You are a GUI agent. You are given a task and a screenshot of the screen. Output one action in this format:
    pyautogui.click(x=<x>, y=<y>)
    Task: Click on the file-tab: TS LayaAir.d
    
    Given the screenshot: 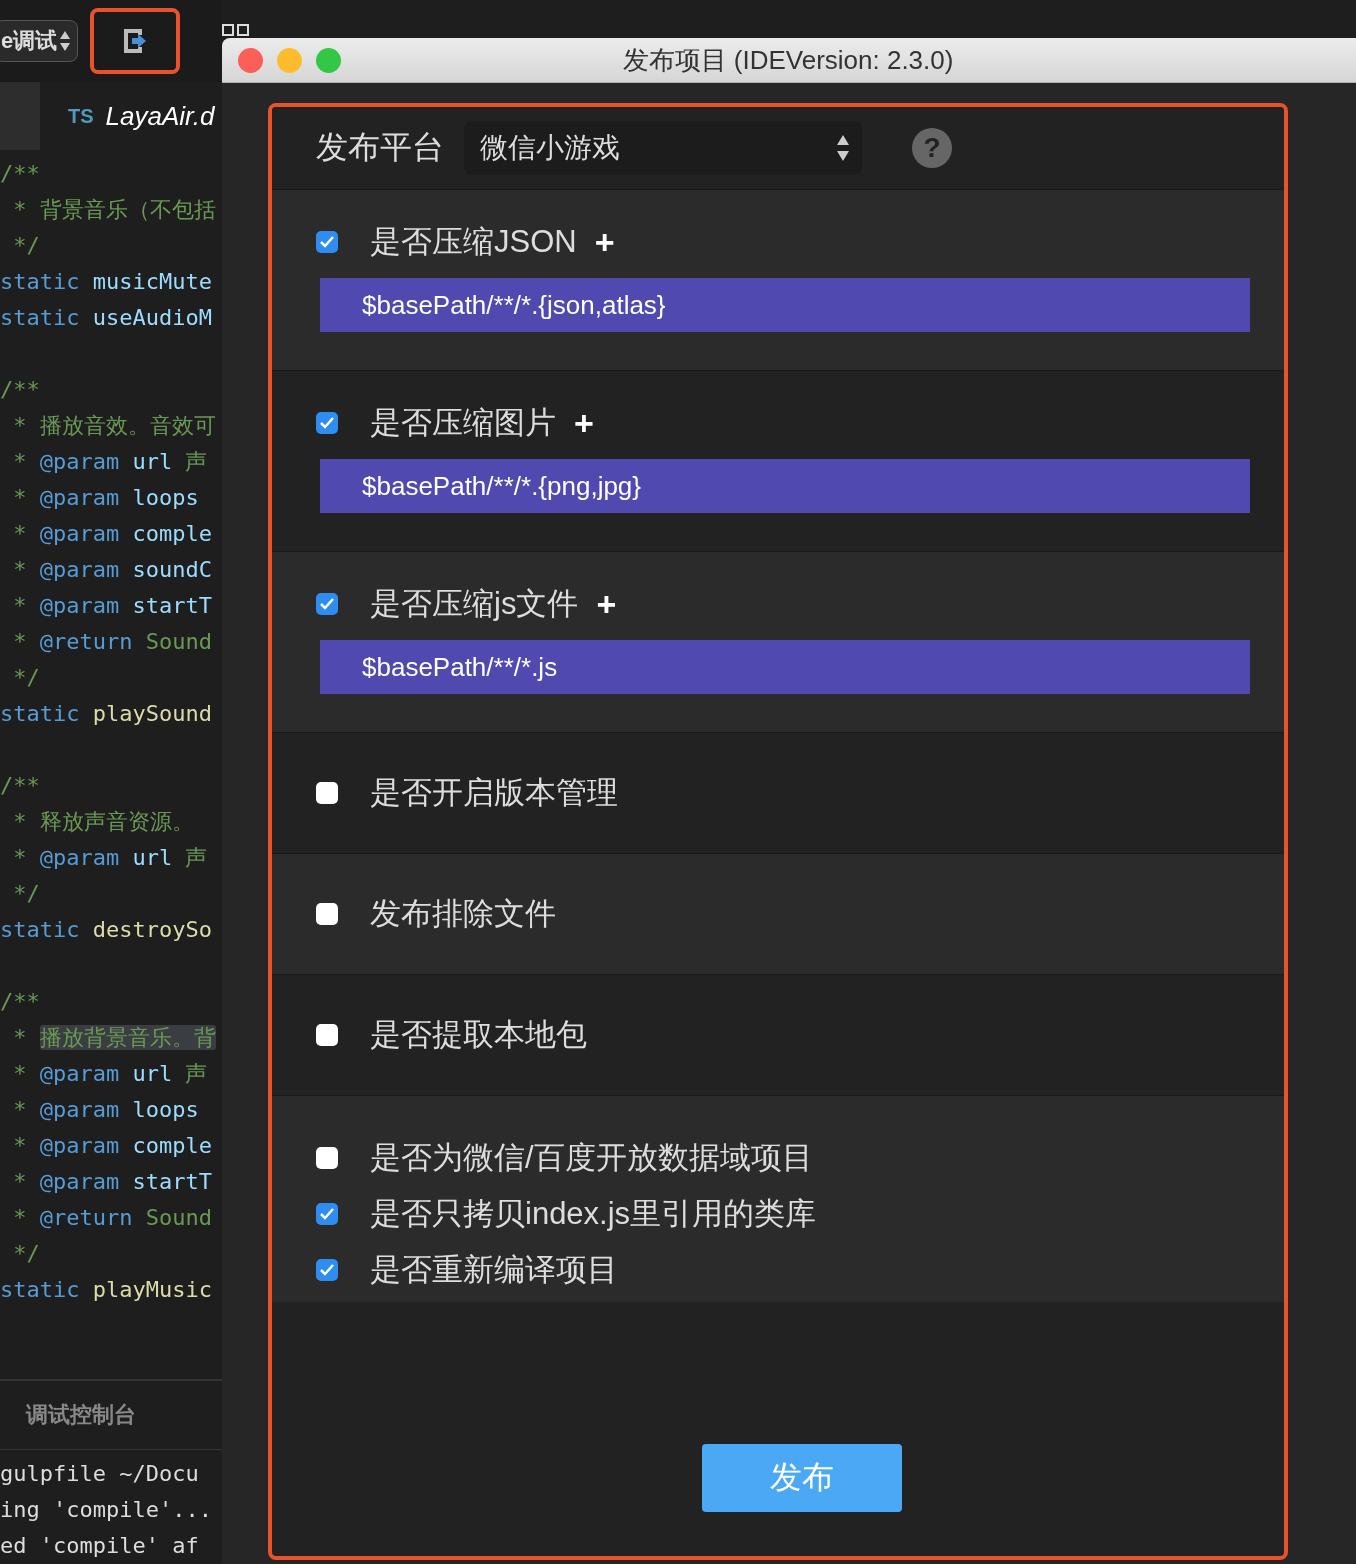 What is the action you would take?
    pyautogui.click(x=131, y=116)
    